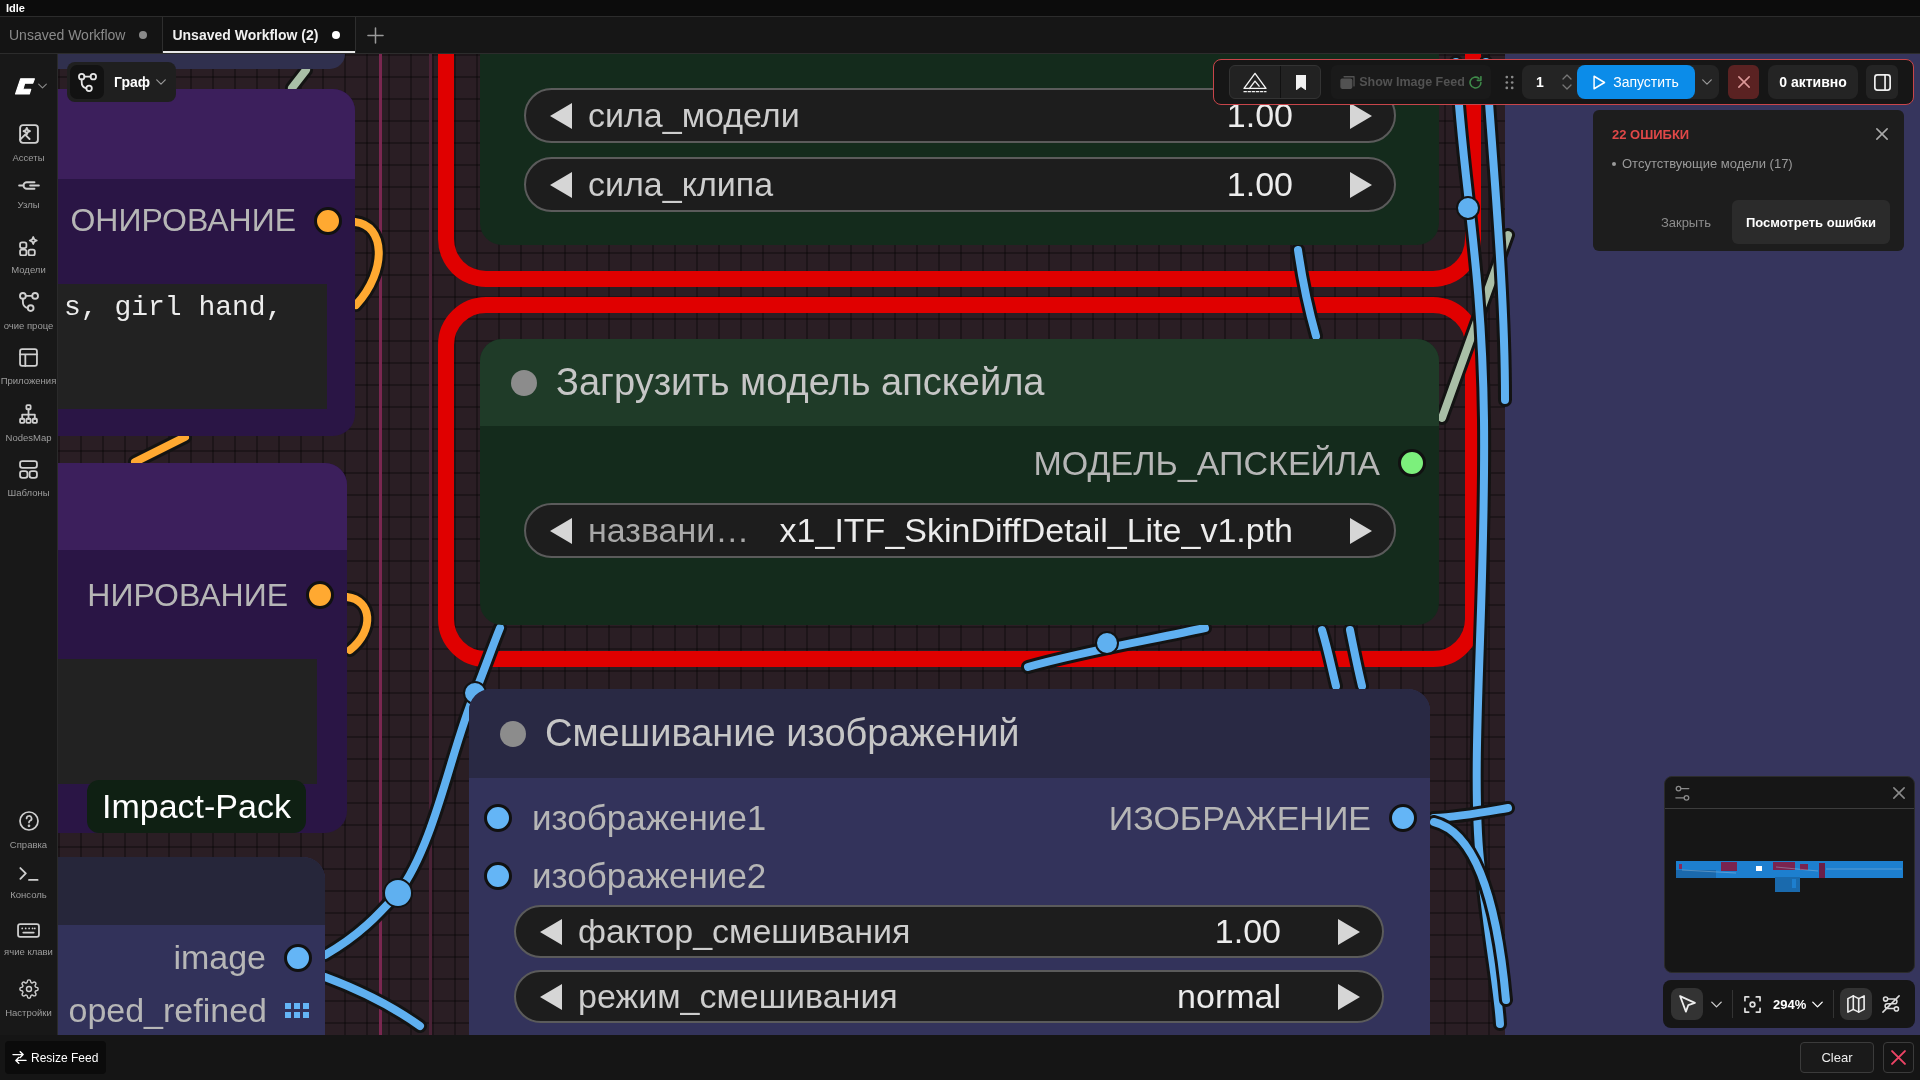  What do you see at coordinates (800, 382) in the screenshot?
I see `node-title: Загрузить модель апскейла` at bounding box center [800, 382].